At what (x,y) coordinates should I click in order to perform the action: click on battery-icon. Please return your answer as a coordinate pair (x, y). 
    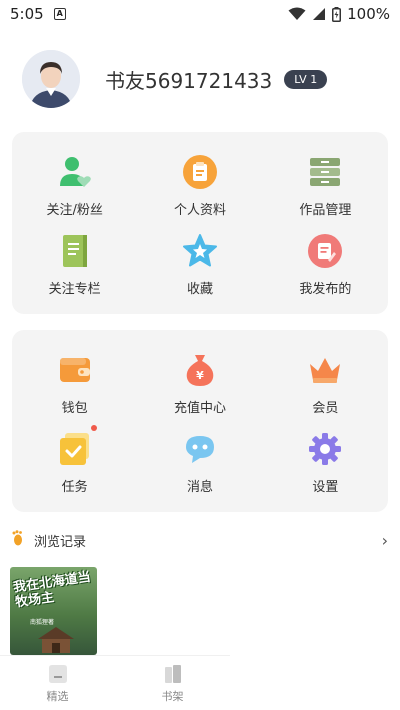
    Looking at the image, I should click on (337, 14).